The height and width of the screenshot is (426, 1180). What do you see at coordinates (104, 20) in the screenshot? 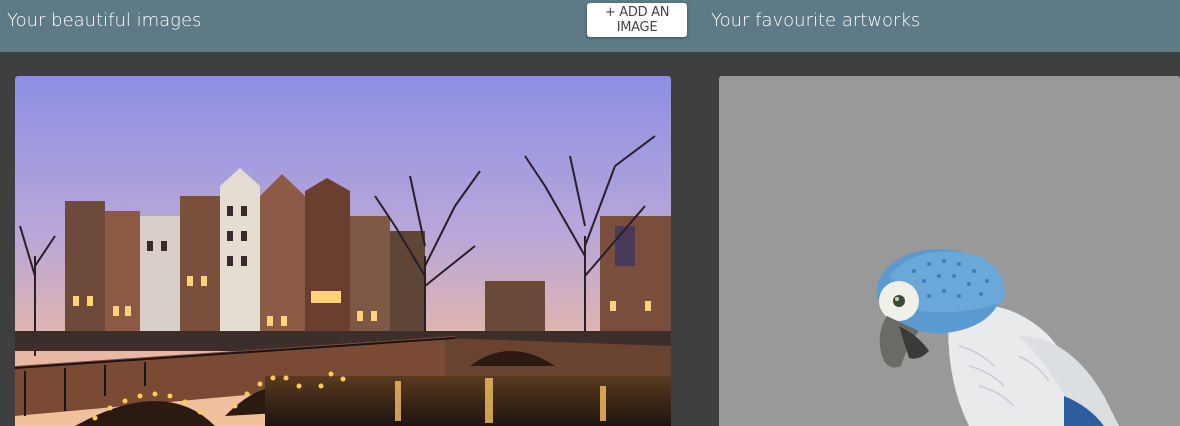
I see `section-title-images: Your beautiful images` at bounding box center [104, 20].